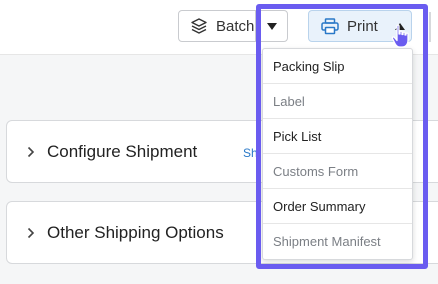 The height and width of the screenshot is (284, 438). Describe the element at coordinates (430, 27) in the screenshot. I see `toolbar-edge-divider` at that location.